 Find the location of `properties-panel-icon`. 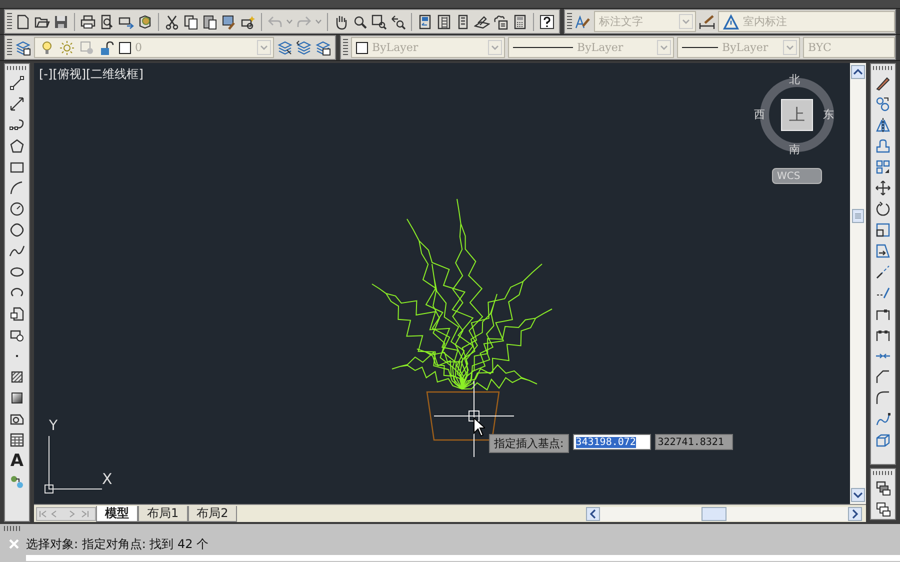

properties-panel-icon is located at coordinates (425, 22).